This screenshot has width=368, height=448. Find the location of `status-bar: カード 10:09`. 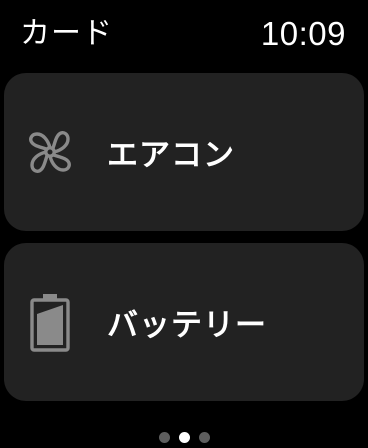

status-bar: カード 10:09 is located at coordinates (184, 32).